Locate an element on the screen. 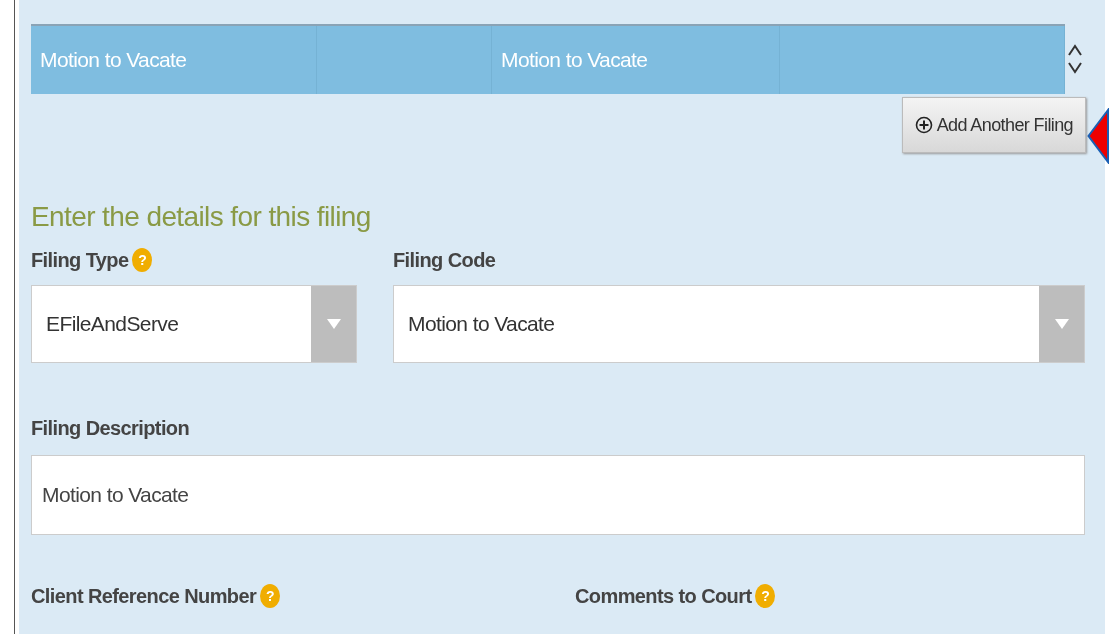 This screenshot has width=1110, height=634. filing-description-field: Motion to Vacate is located at coordinates (558, 495).